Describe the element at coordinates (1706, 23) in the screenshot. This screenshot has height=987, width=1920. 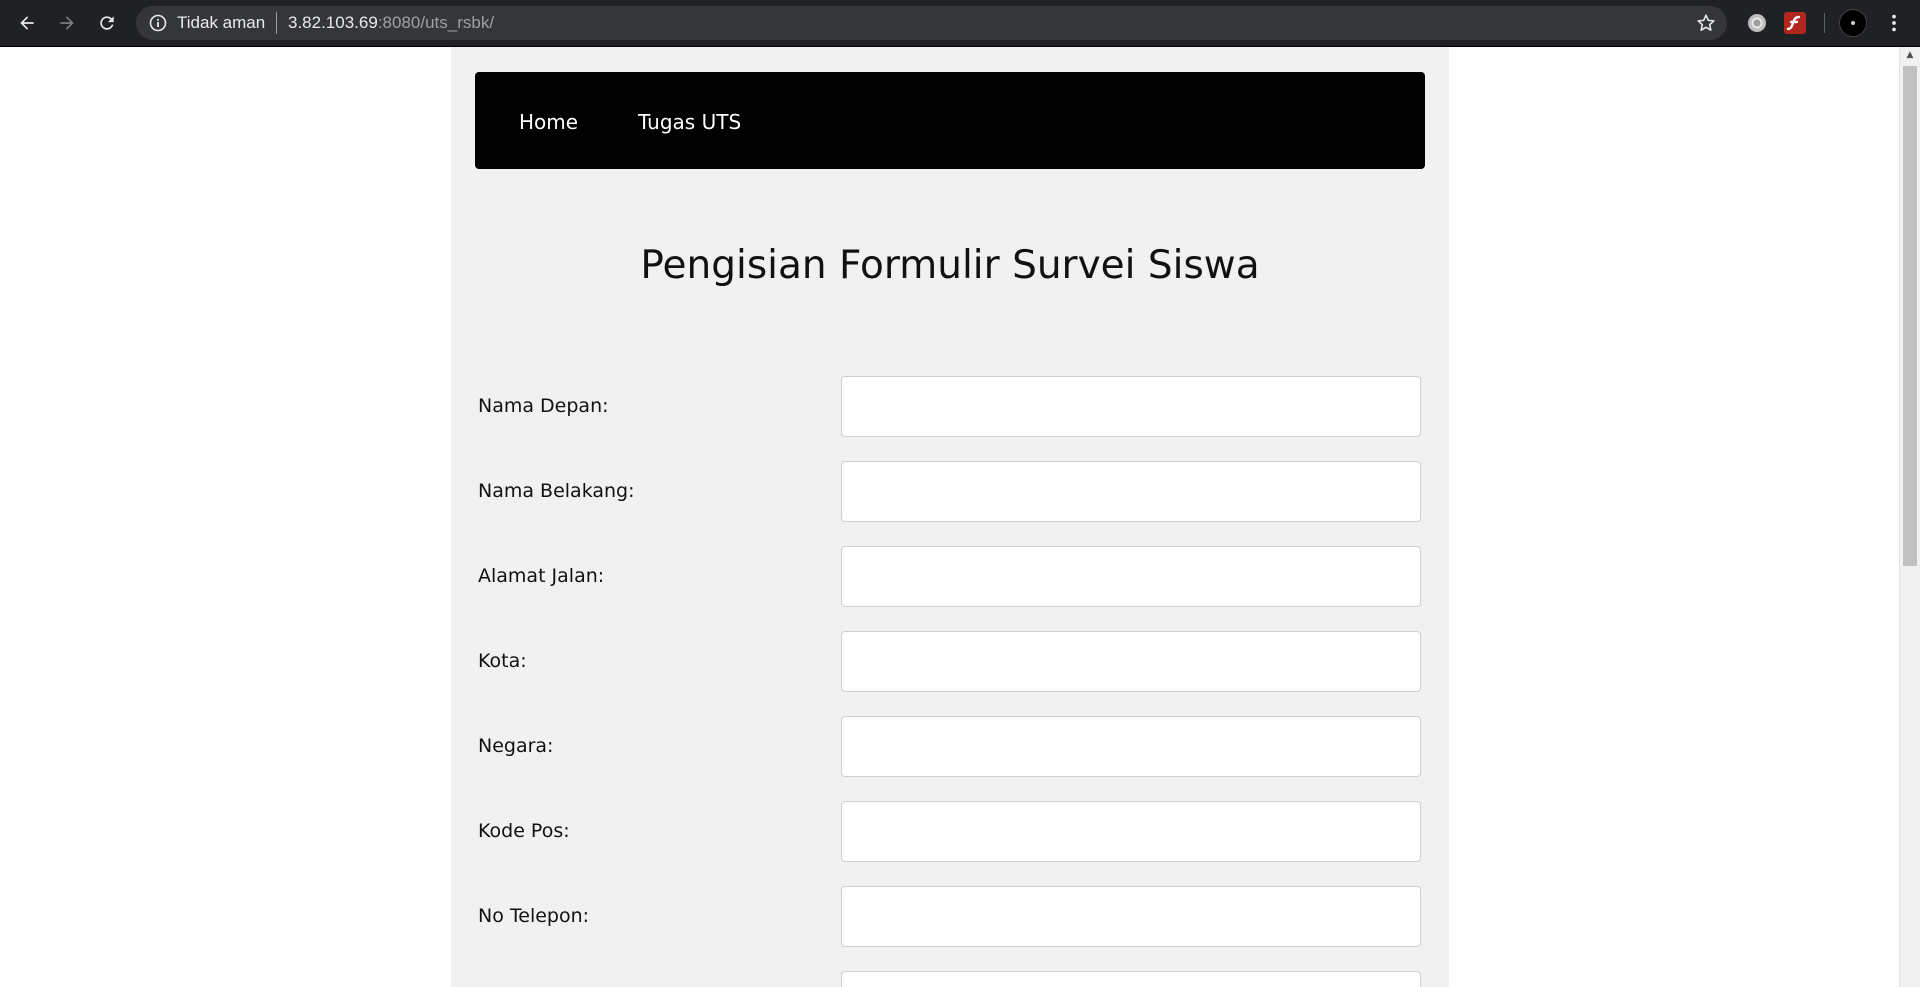
I see `star-icon` at that location.